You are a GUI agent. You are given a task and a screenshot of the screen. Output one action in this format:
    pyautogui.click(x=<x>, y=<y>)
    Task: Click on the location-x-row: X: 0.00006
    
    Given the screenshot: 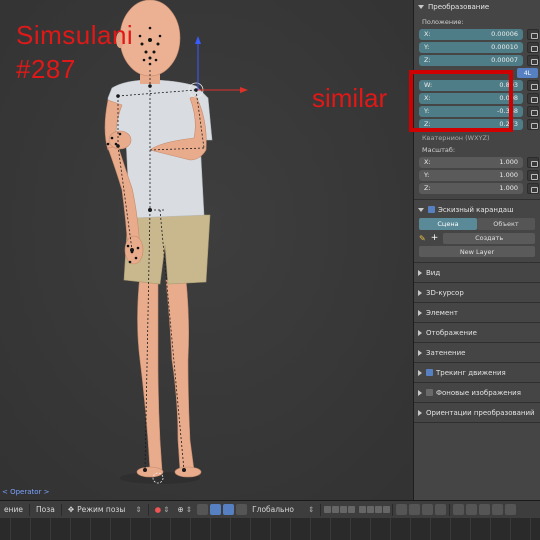 What is the action you would take?
    pyautogui.click(x=477, y=34)
    